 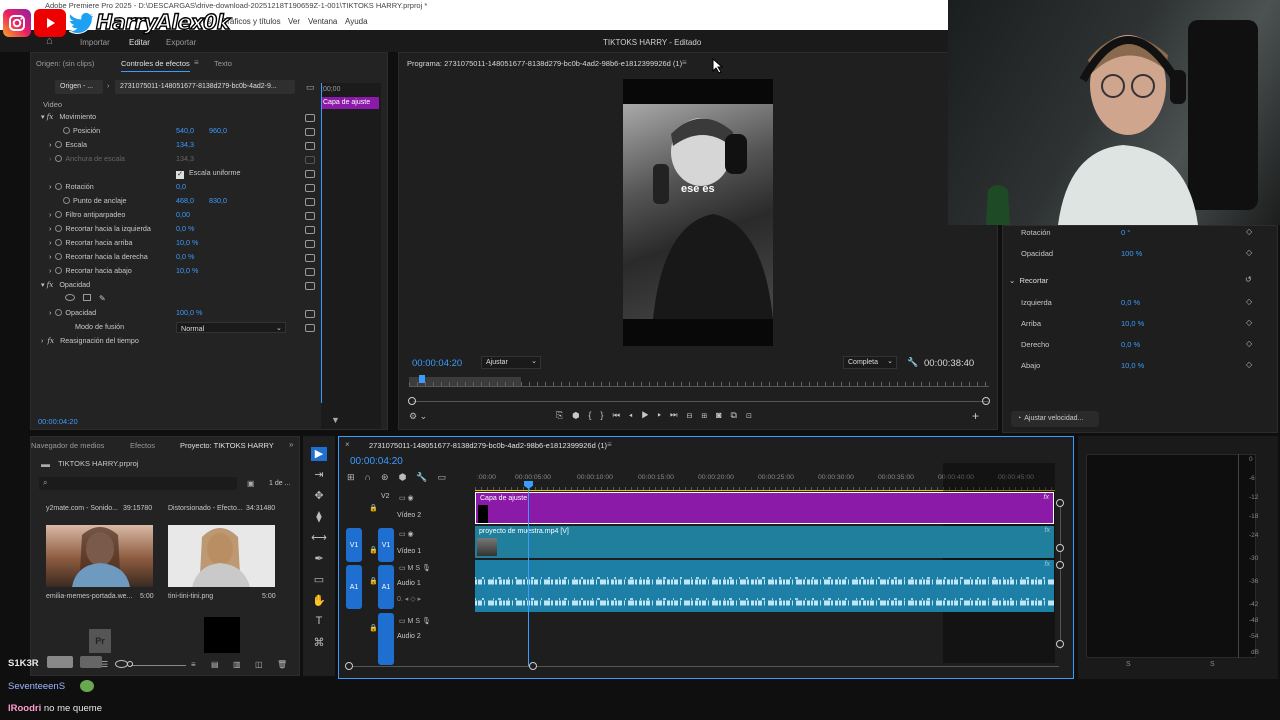 I want to click on effect-row-crop-left: › Recortar hacia la izquierda 0,0 %, so click(x=185, y=231).